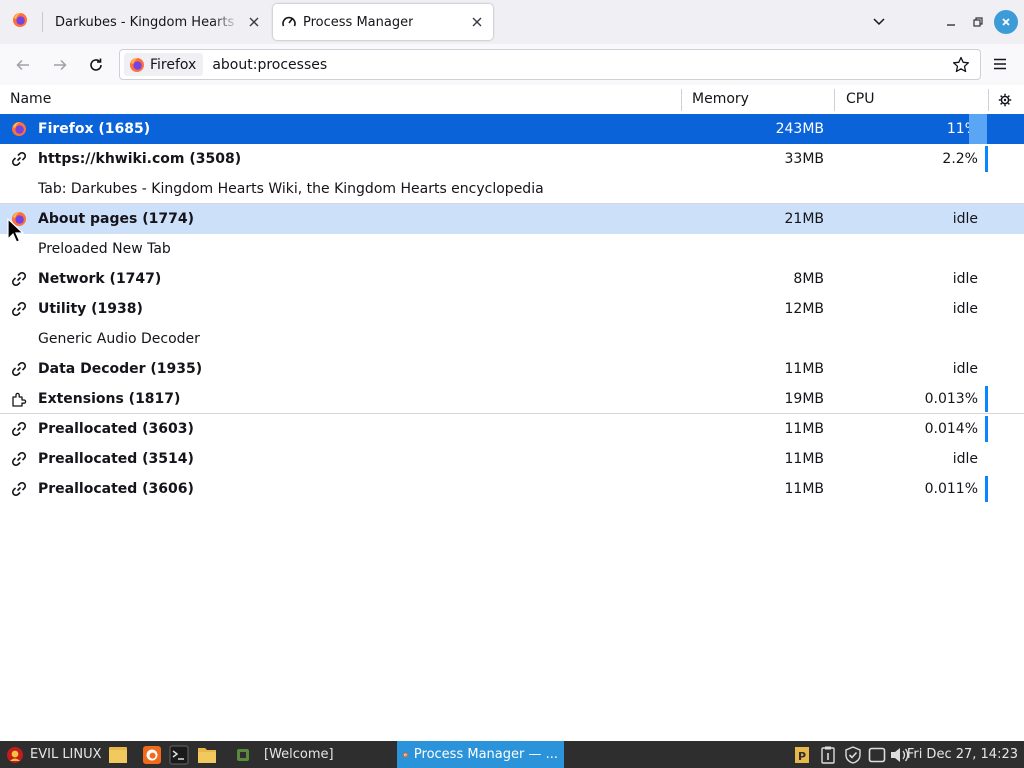 This screenshot has width=1024, height=768. What do you see at coordinates (23, 65) in the screenshot?
I see `back-button` at bounding box center [23, 65].